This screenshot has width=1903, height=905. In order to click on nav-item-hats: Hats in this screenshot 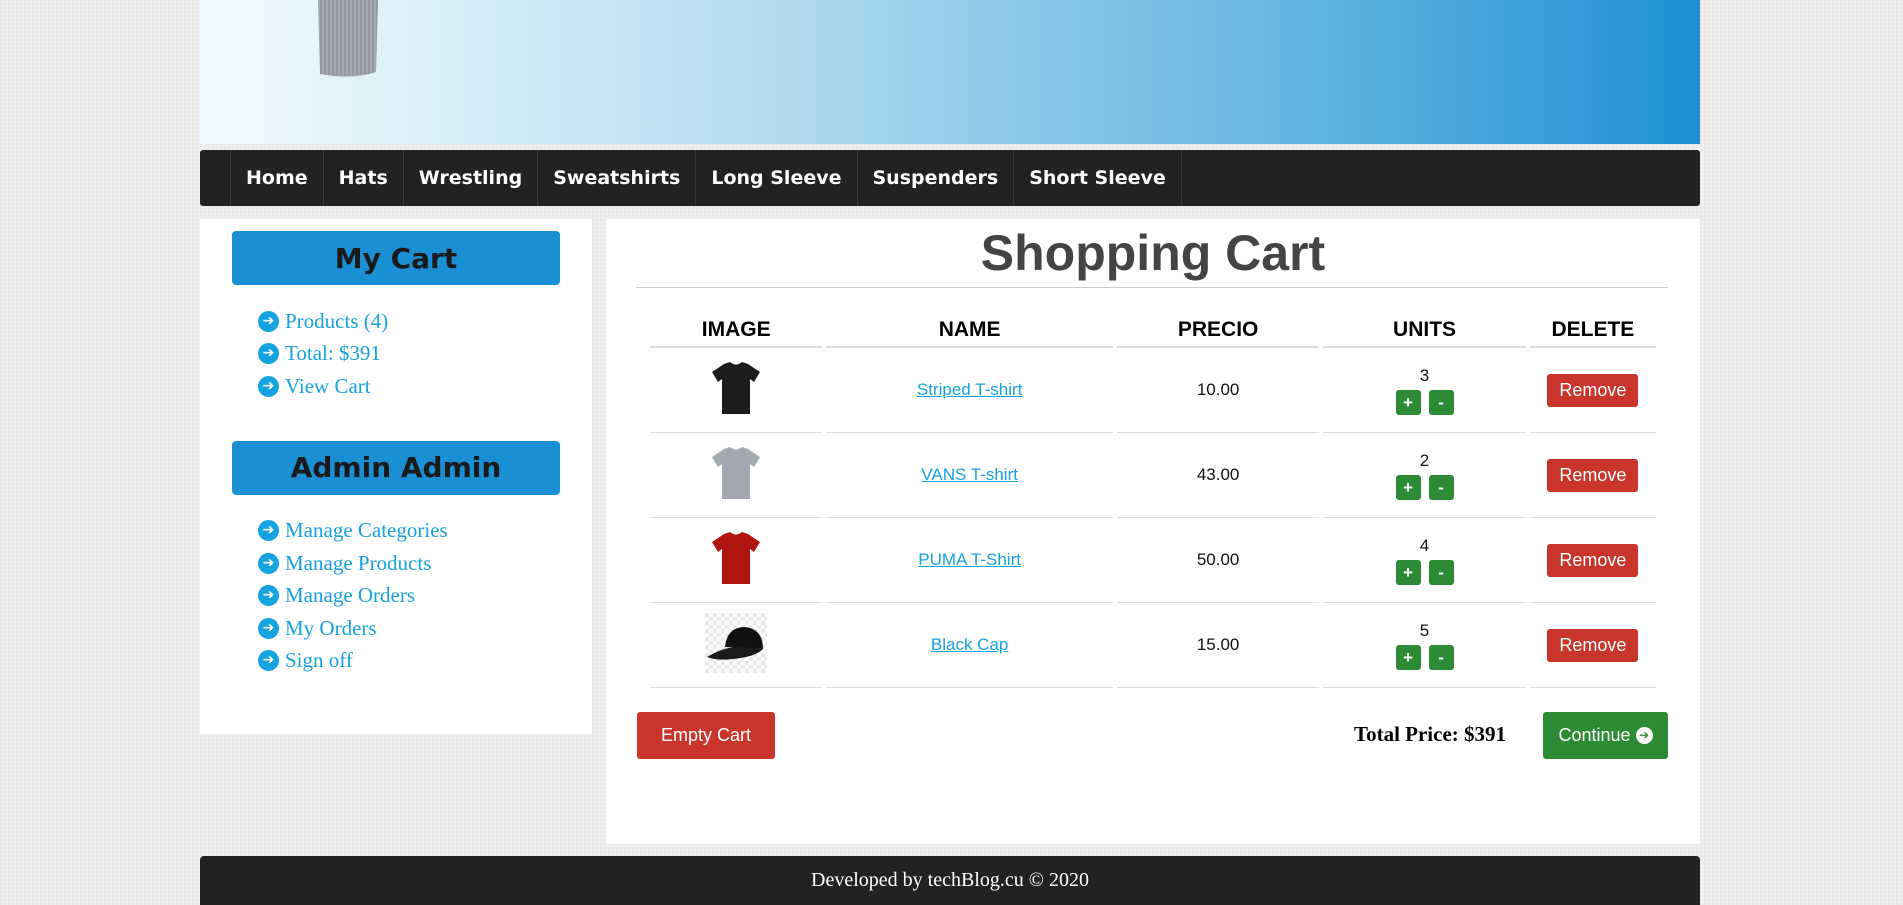, I will do `click(362, 178)`.